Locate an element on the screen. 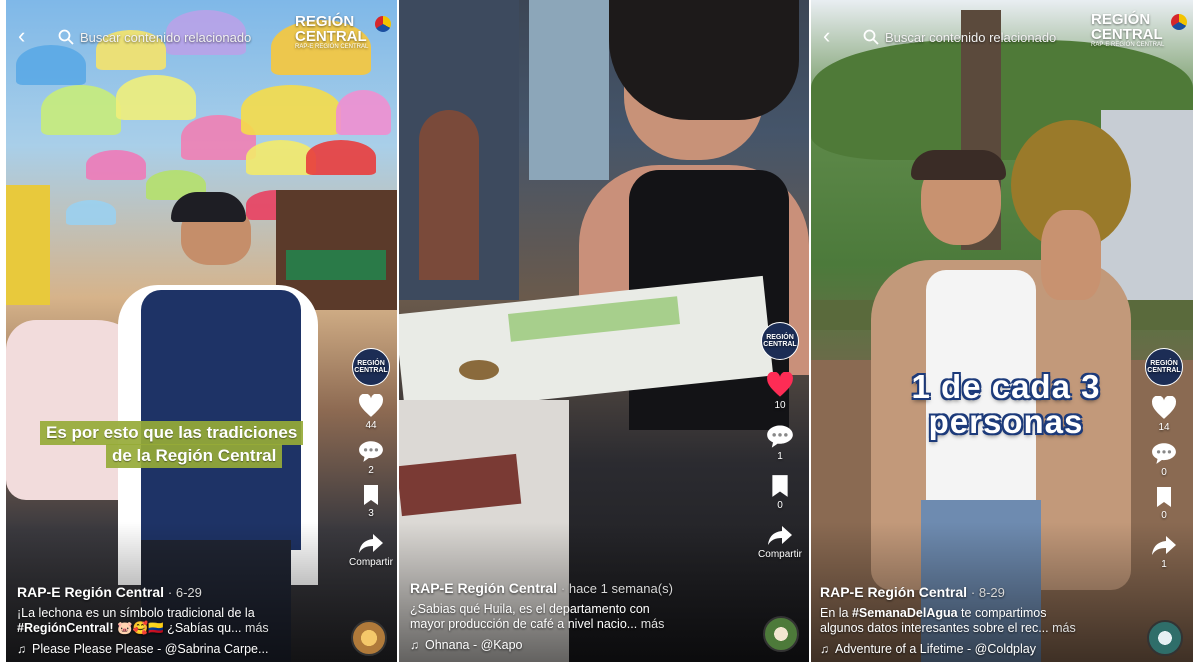  video-caption-line-2: personas is located at coordinates (1006, 421).